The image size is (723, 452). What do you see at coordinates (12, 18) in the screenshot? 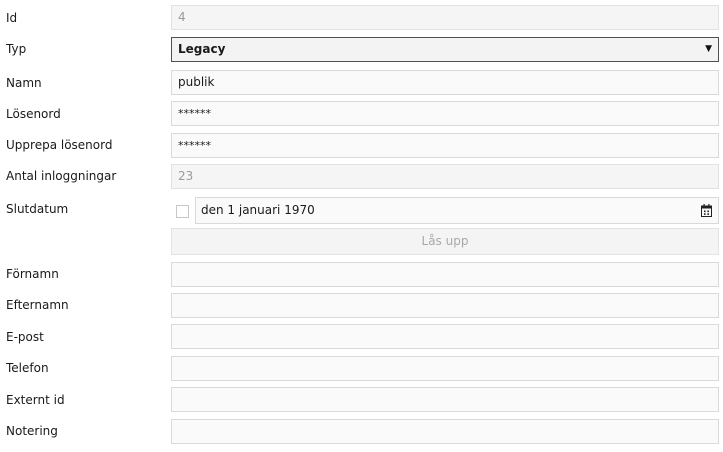
I see `id-label: Id` at bounding box center [12, 18].